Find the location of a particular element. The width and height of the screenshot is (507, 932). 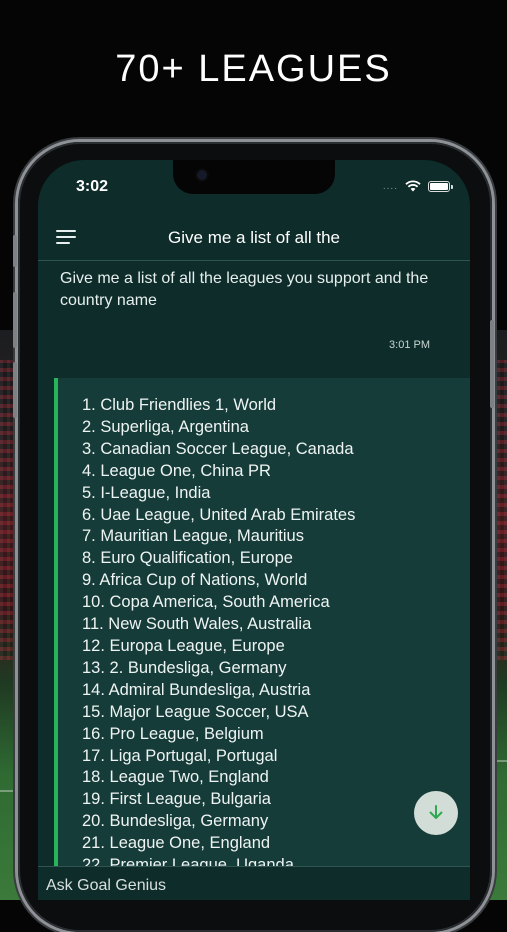

list-item: 13. 2. Bundesliga, Germany is located at coordinates (184, 667).